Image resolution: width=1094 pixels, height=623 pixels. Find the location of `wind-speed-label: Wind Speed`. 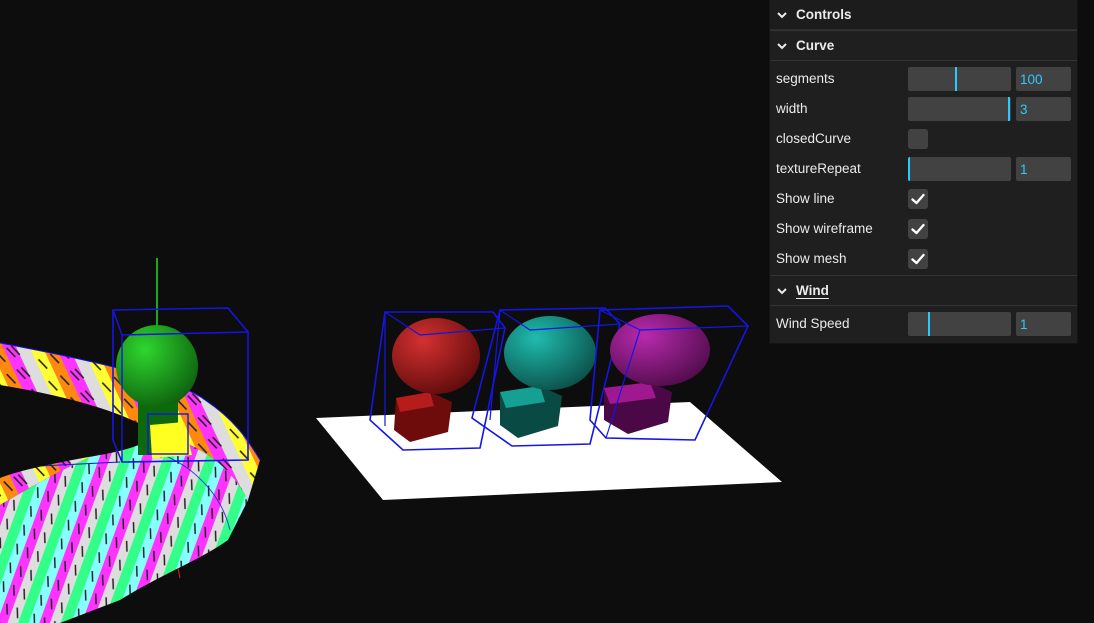

wind-speed-label: Wind Speed is located at coordinates (813, 323).